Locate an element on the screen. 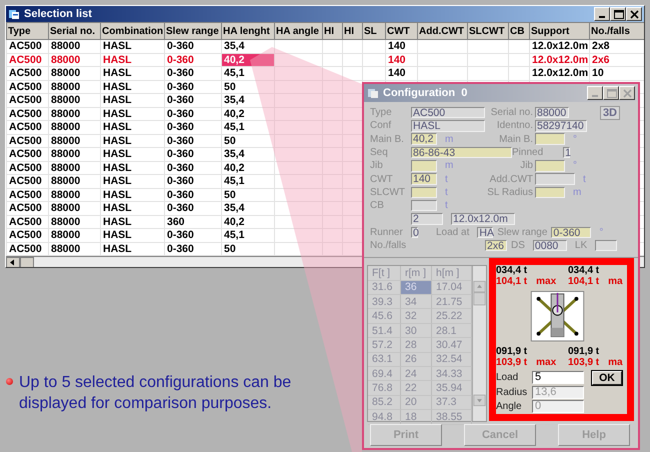 This screenshot has height=452, width=650. text-field: 58297140 is located at coordinates (561, 126).